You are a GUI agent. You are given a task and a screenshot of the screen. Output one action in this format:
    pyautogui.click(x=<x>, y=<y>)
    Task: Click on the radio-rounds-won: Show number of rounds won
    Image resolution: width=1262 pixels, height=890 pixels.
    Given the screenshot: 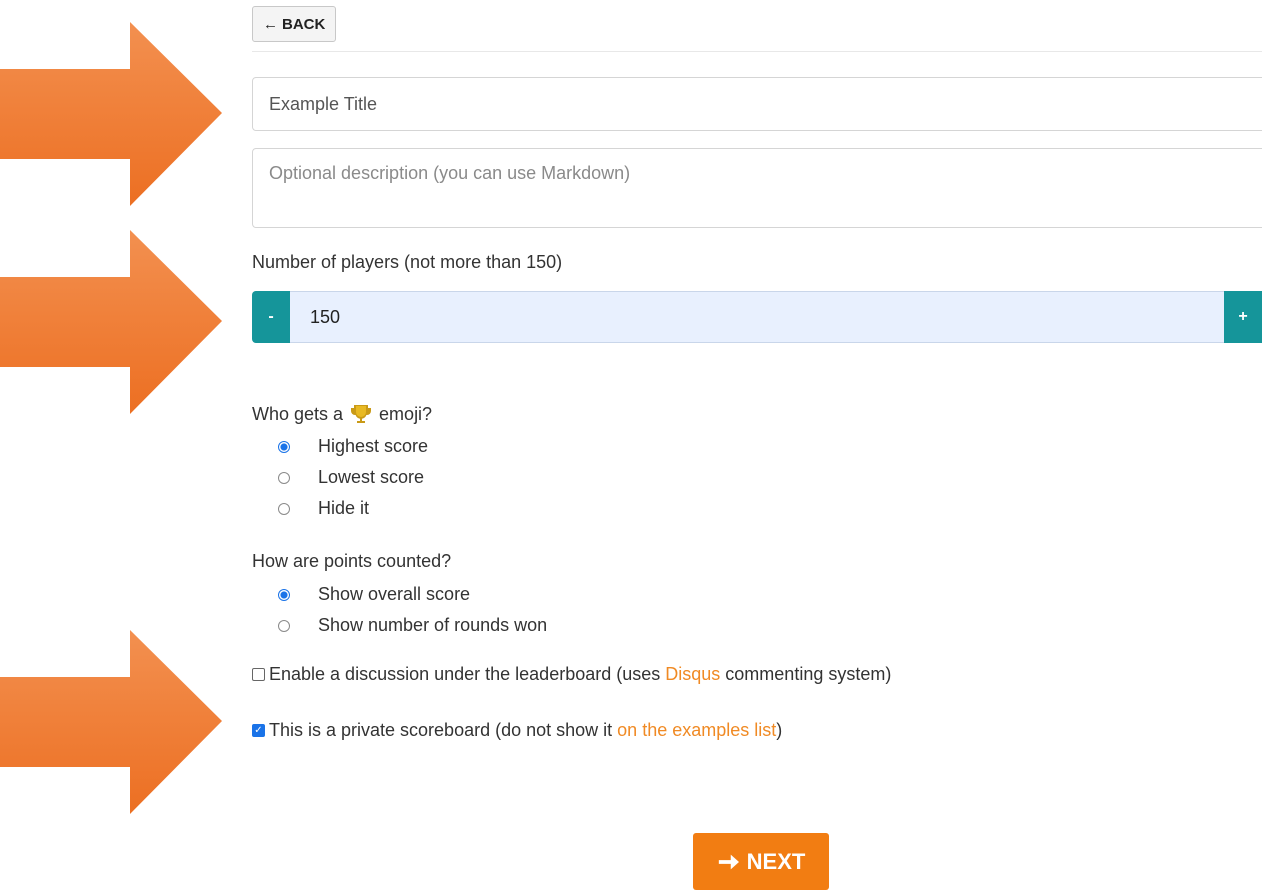 What is the action you would take?
    pyautogui.click(x=412, y=625)
    